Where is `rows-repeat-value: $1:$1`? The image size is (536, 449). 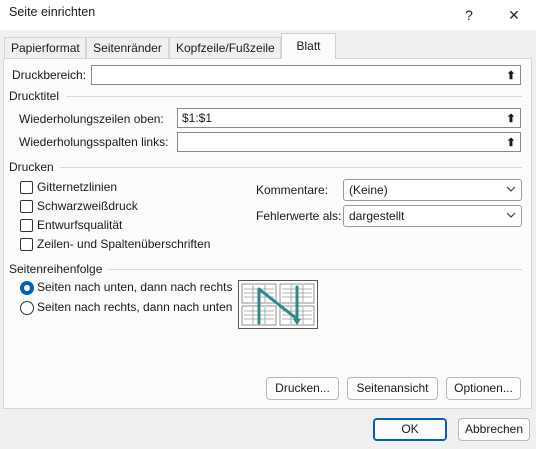
rows-repeat-value: $1:$1 is located at coordinates (197, 118).